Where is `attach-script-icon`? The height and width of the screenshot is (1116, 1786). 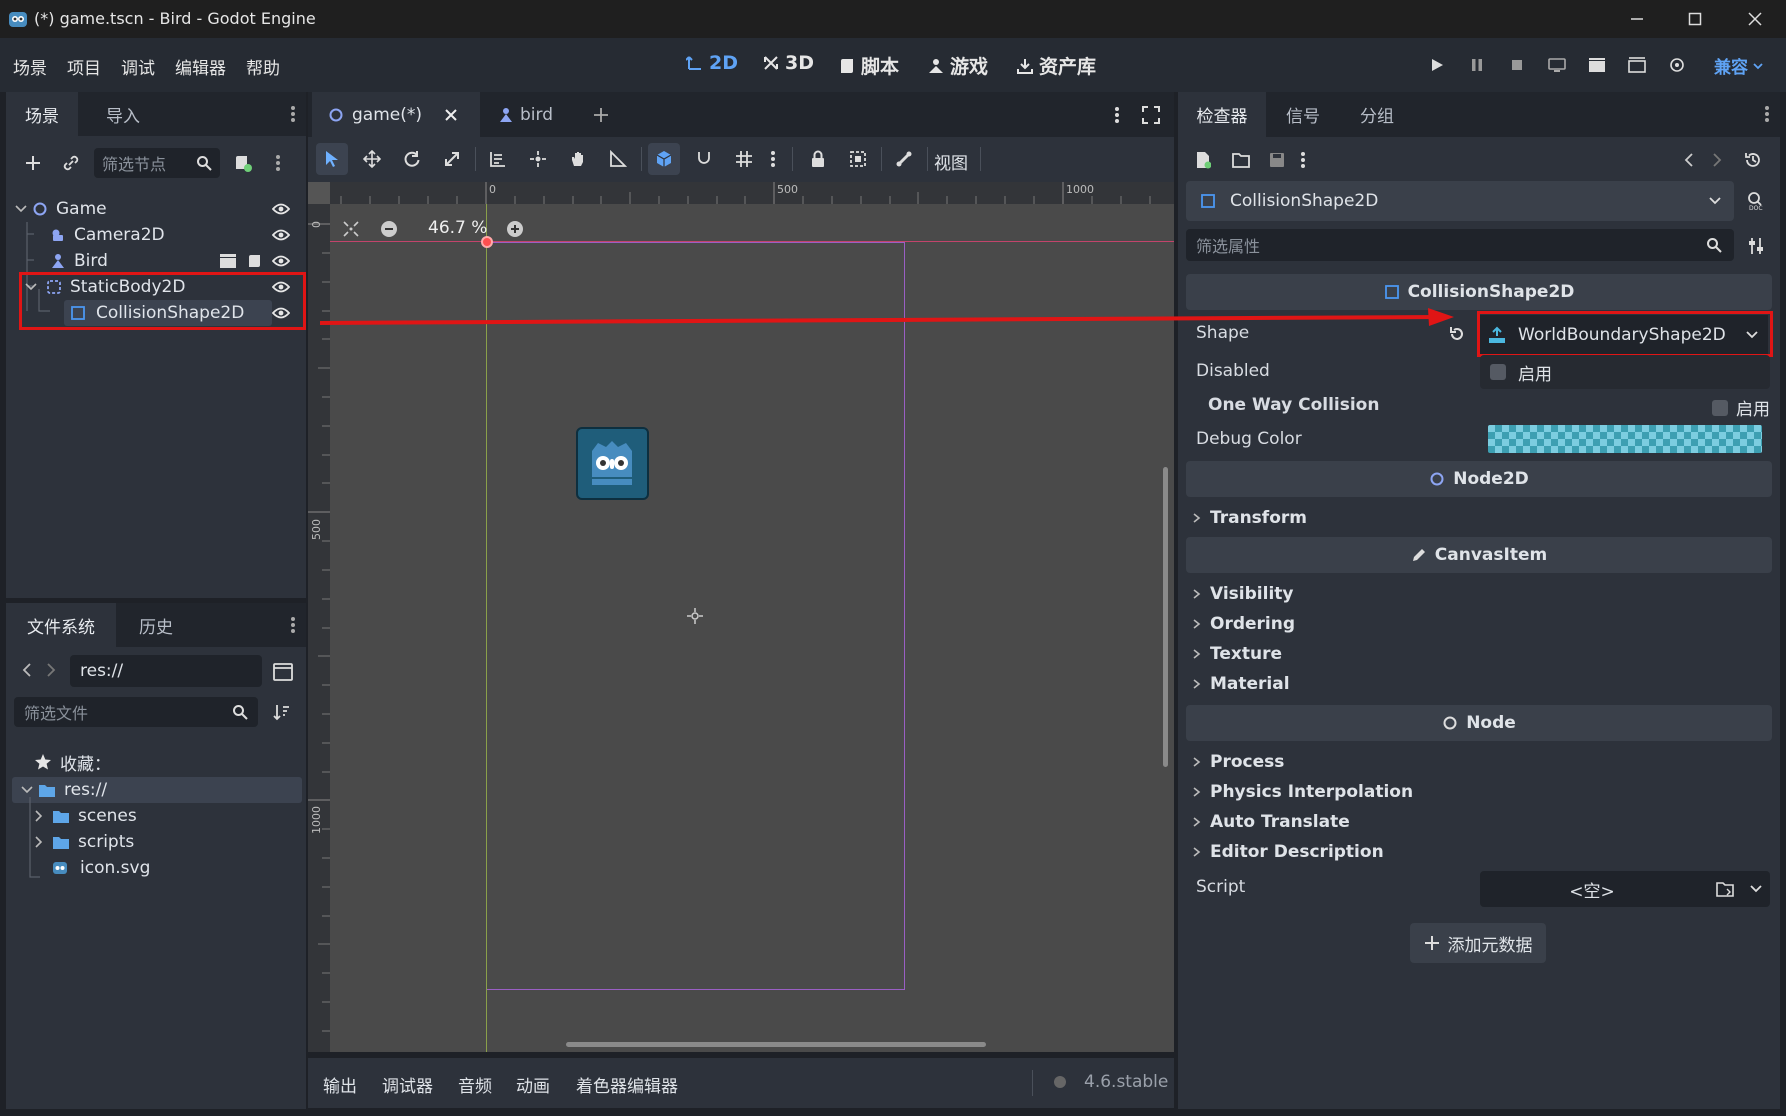
attach-script-icon is located at coordinates (243, 163).